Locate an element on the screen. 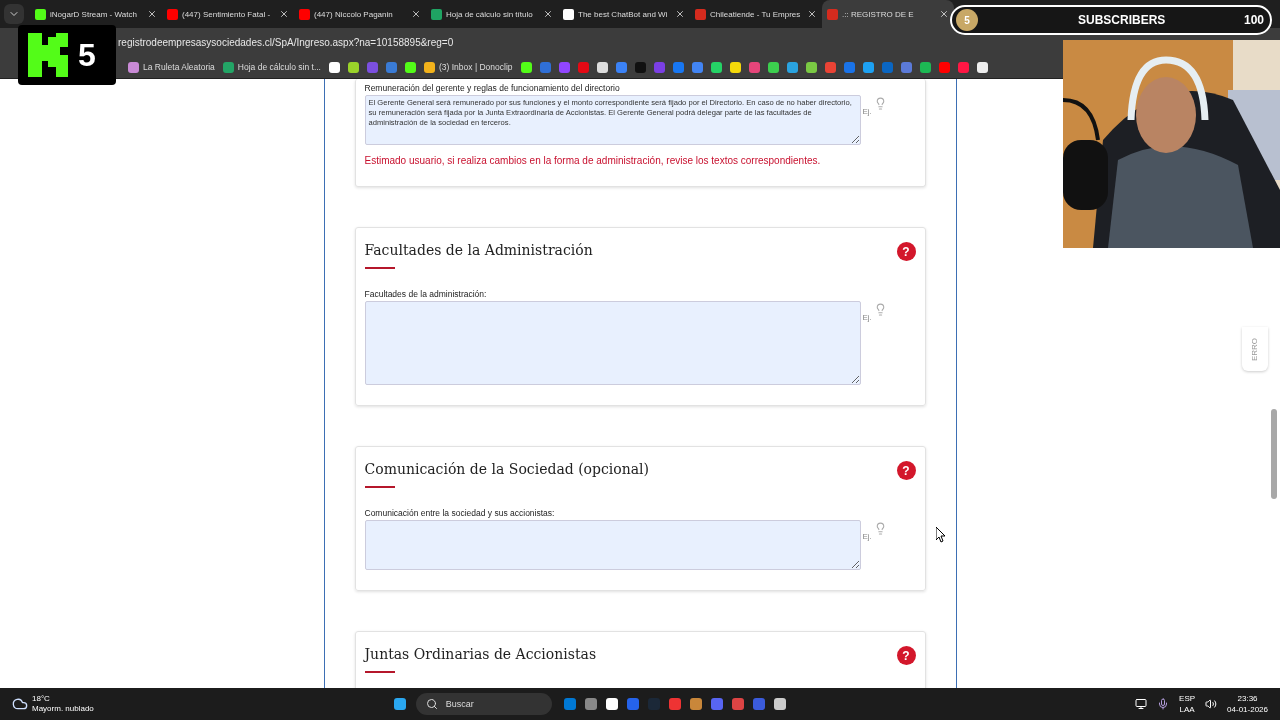 Image resolution: width=1280 pixels, height=720 pixels. channel-logo: 5 is located at coordinates (67, 55).